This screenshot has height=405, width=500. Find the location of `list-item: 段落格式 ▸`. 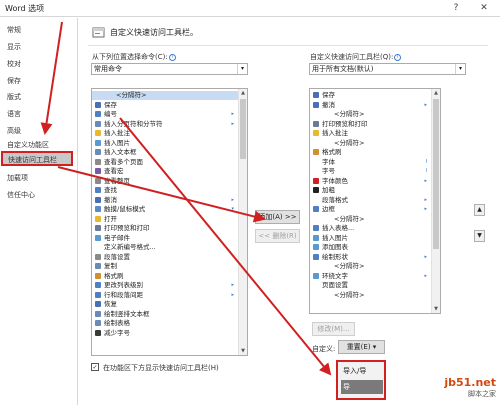

list-item: 段落格式 ▸ is located at coordinates (371, 200).